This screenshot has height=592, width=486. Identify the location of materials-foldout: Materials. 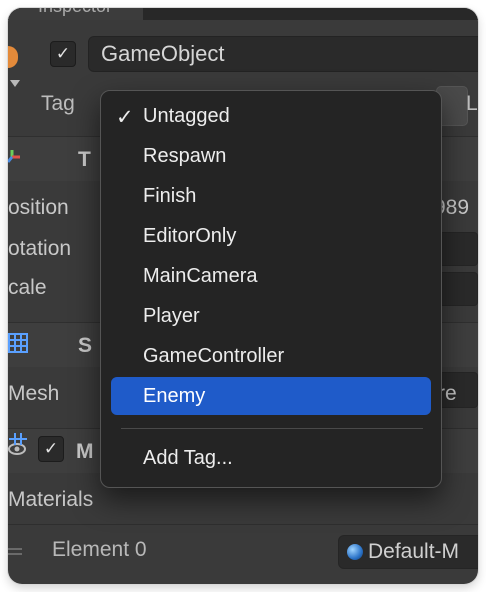
(50, 500).